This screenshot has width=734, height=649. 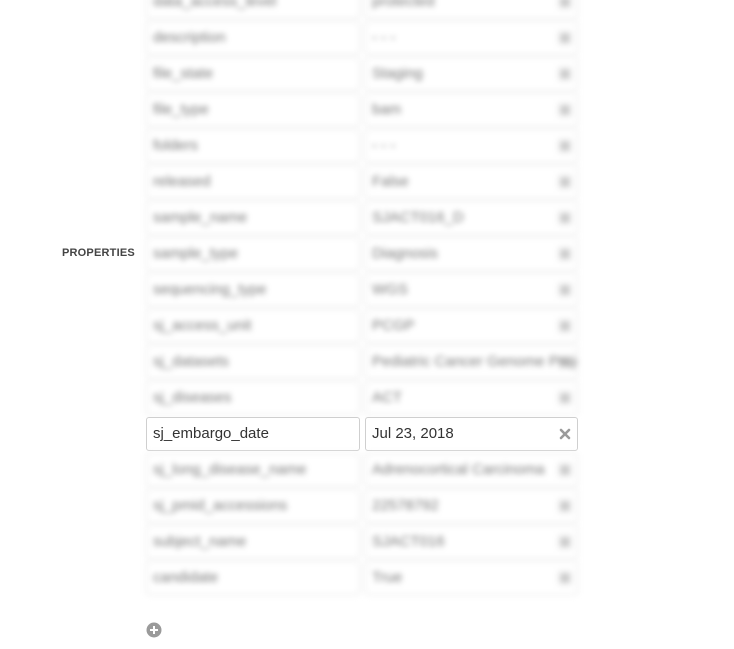 What do you see at coordinates (471, 290) in the screenshot?
I see `property-value-input: WGS` at bounding box center [471, 290].